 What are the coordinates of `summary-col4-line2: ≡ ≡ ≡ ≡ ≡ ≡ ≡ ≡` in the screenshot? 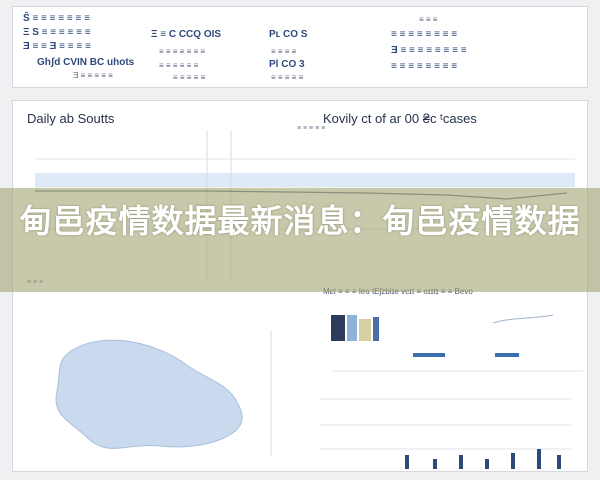 It's located at (424, 34).